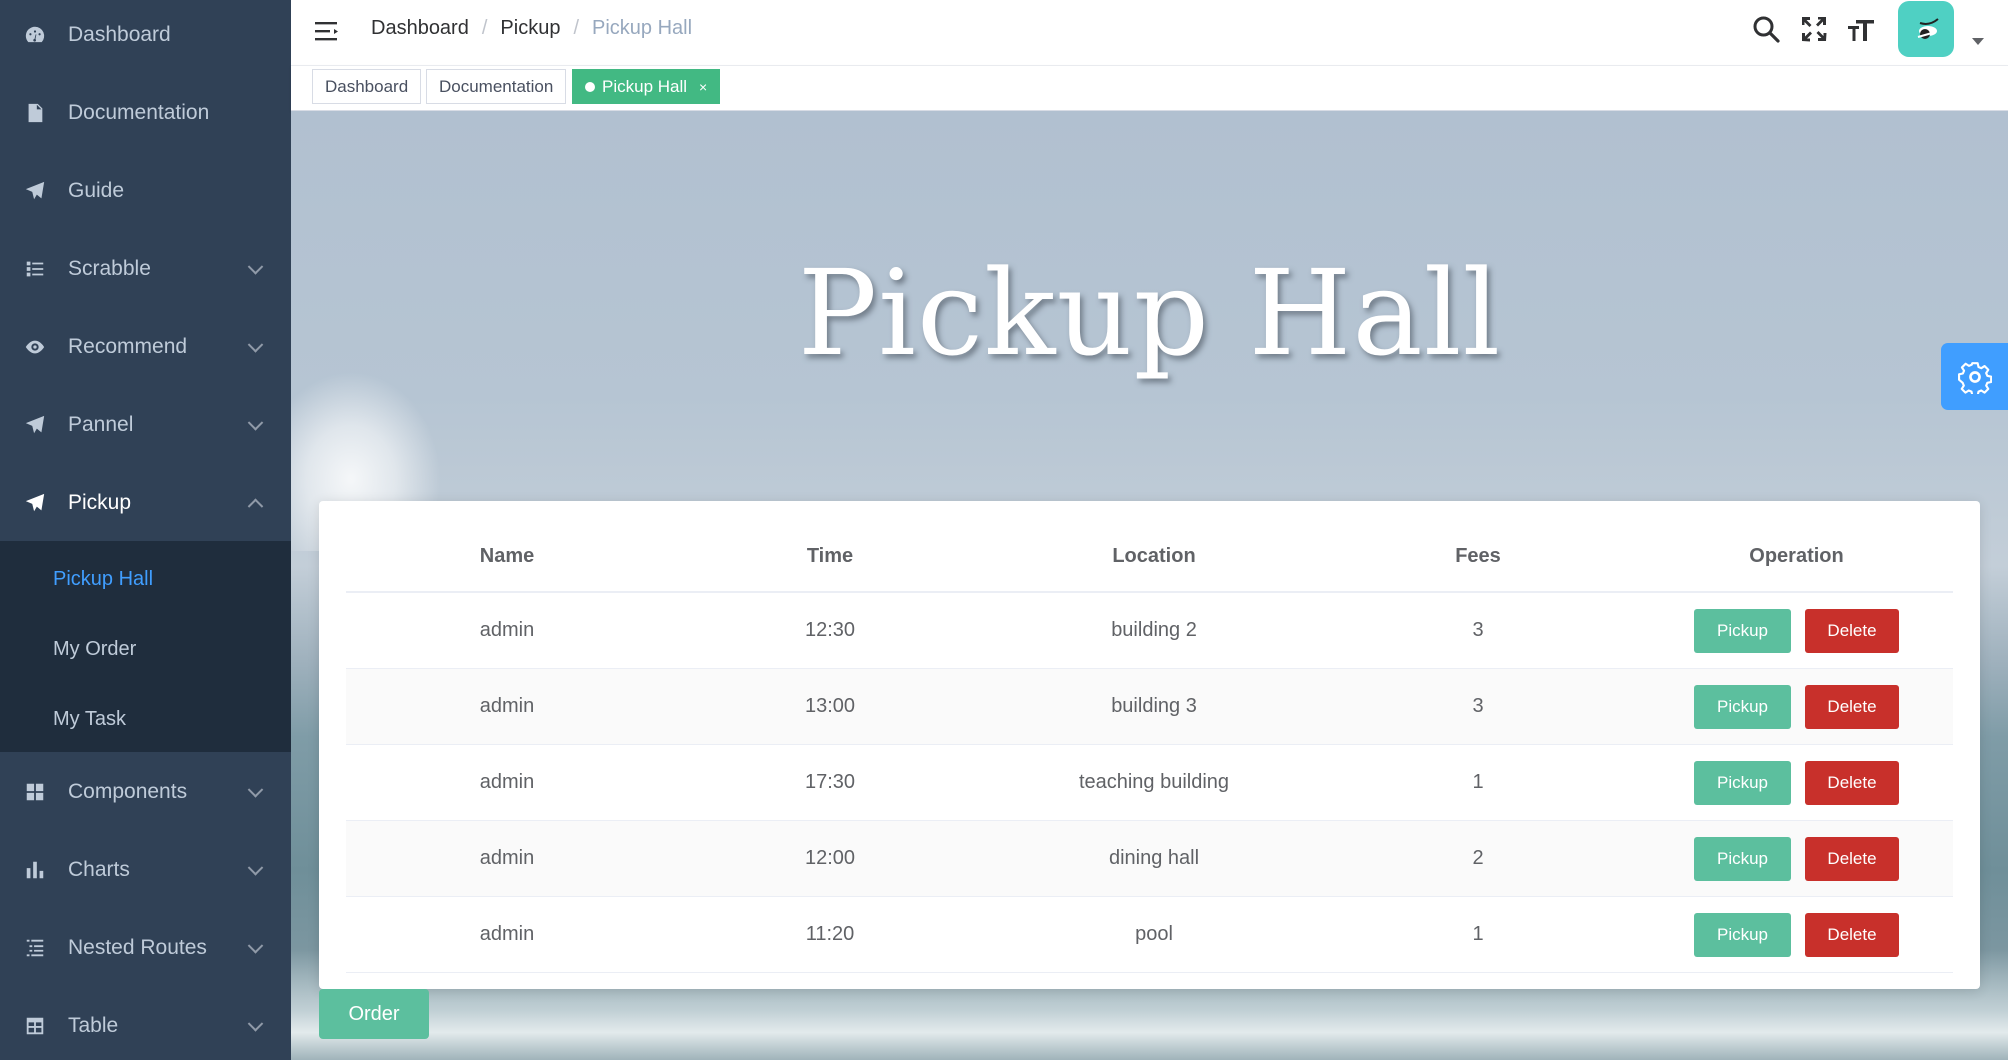 The width and height of the screenshot is (2008, 1060). Describe the element at coordinates (1978, 41) in the screenshot. I see `caret-down-icon` at that location.